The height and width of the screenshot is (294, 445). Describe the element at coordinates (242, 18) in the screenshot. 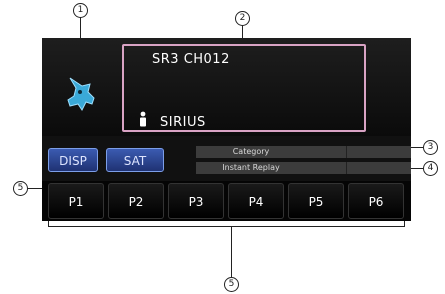

I see `callout-2: 2` at that location.